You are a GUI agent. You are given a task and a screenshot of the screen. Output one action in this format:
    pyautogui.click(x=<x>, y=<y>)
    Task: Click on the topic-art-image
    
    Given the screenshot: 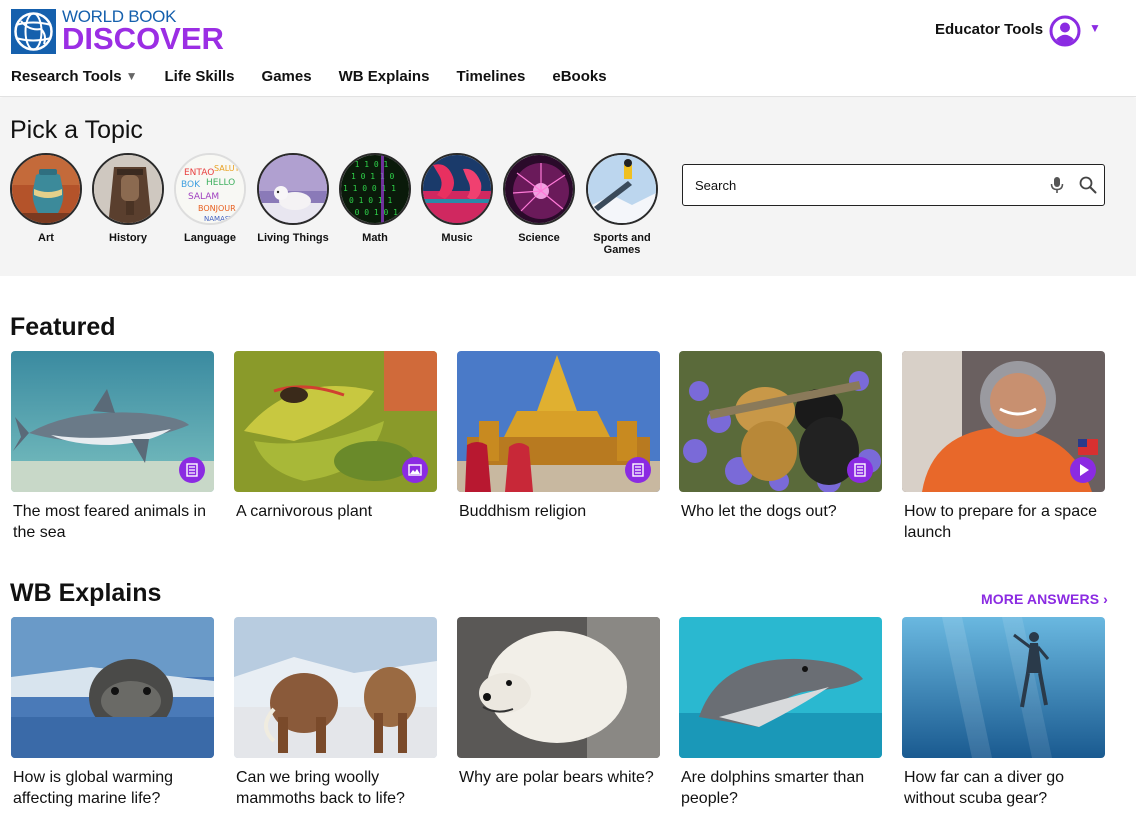 What is the action you would take?
    pyautogui.click(x=46, y=189)
    